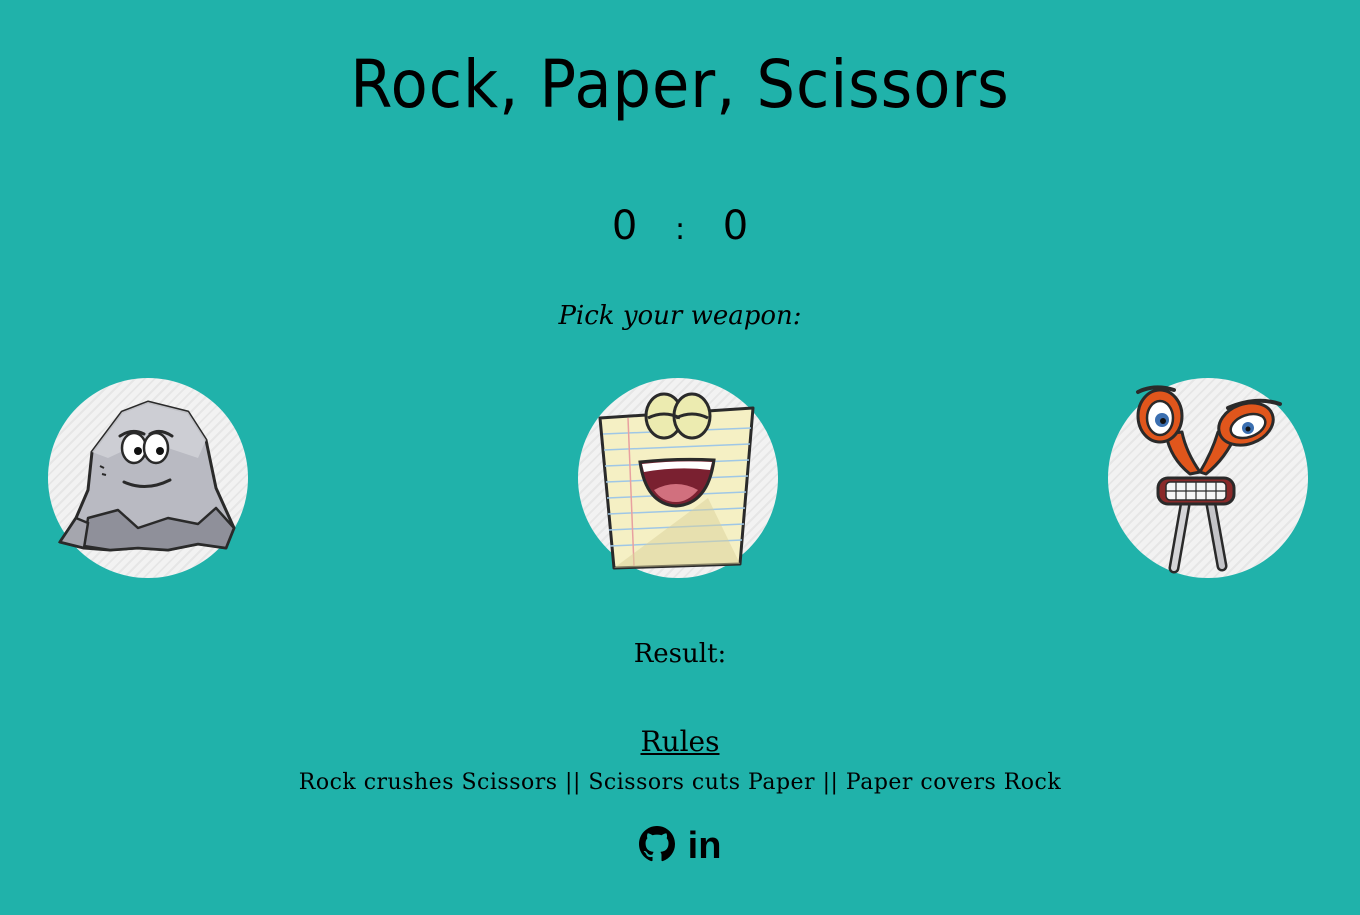 The height and width of the screenshot is (915, 1360). Describe the element at coordinates (680, 84) in the screenshot. I see `page-title: Rock, Paper, Scissors` at that location.